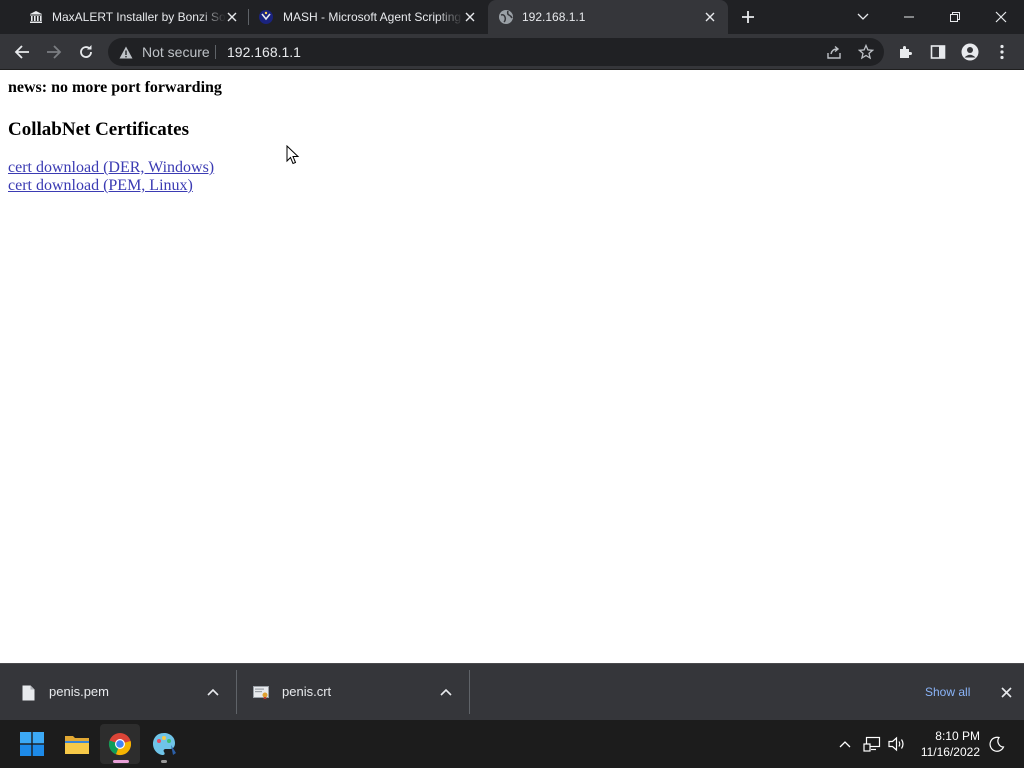 This screenshot has width=1024, height=768. Describe the element at coordinates (950, 752) in the screenshot. I see `clock-date: 11/16/2022` at that location.